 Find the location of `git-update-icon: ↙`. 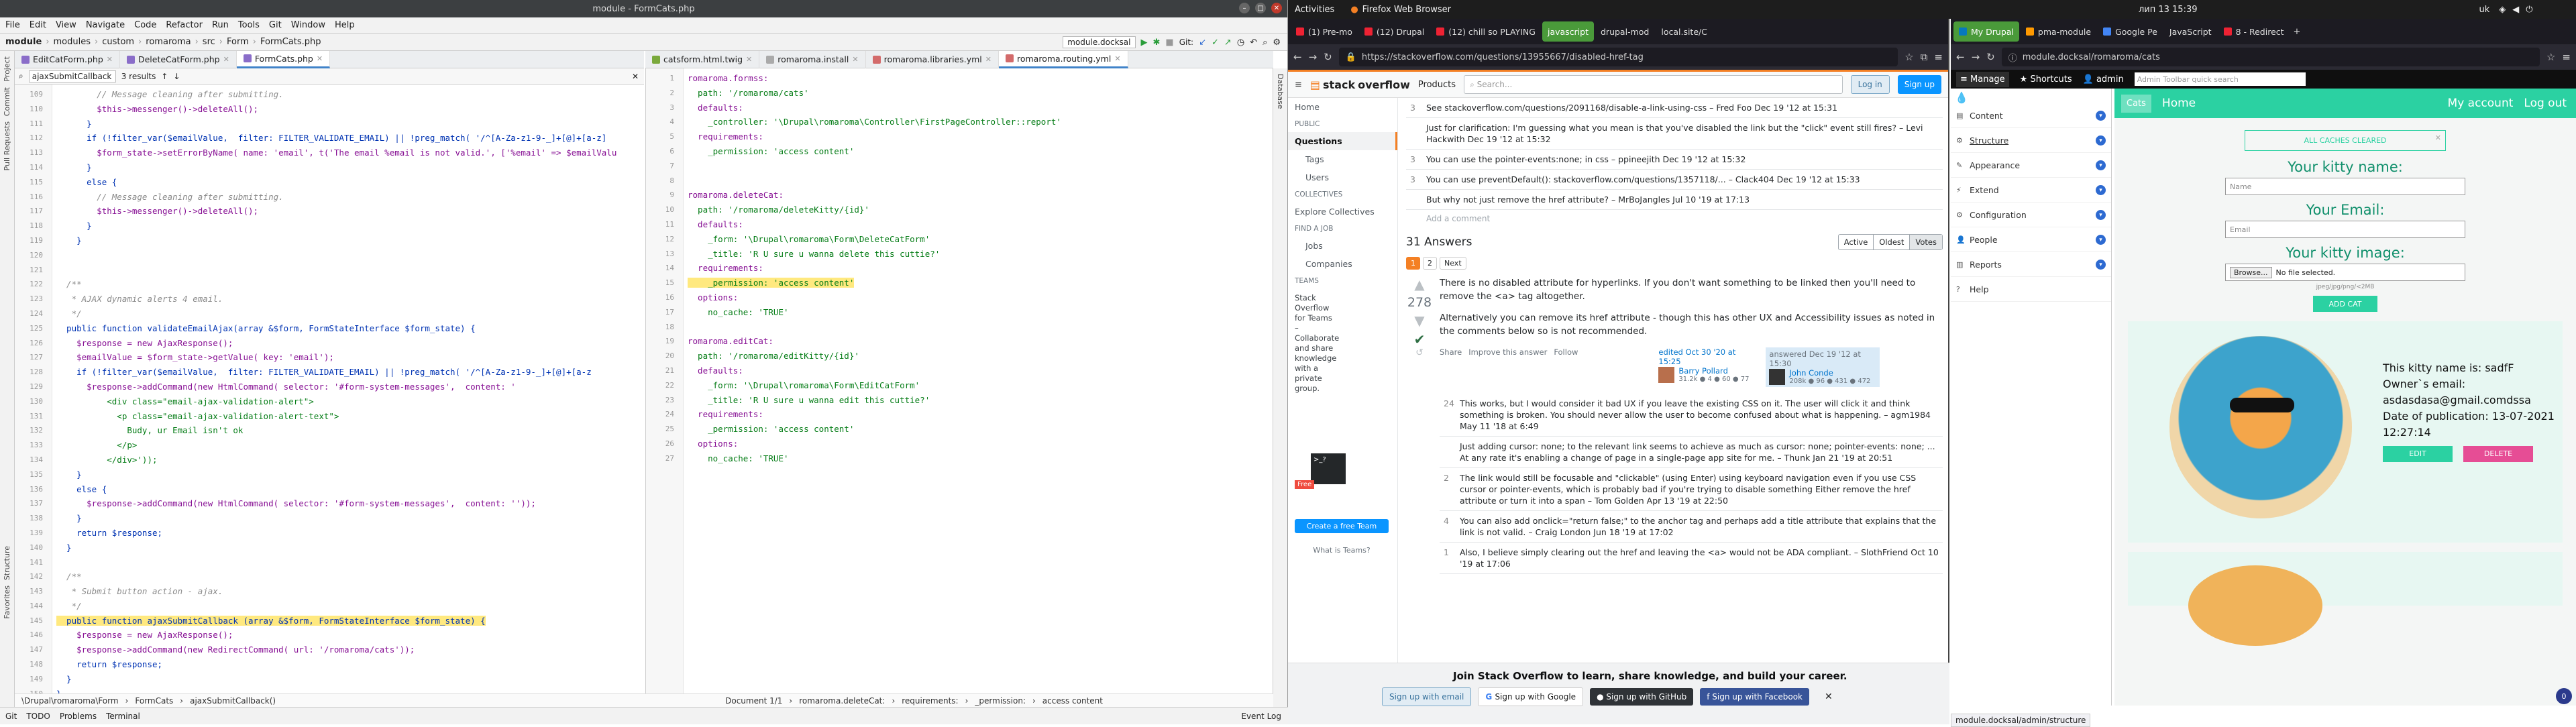

git-update-icon: ↙ is located at coordinates (1202, 43).